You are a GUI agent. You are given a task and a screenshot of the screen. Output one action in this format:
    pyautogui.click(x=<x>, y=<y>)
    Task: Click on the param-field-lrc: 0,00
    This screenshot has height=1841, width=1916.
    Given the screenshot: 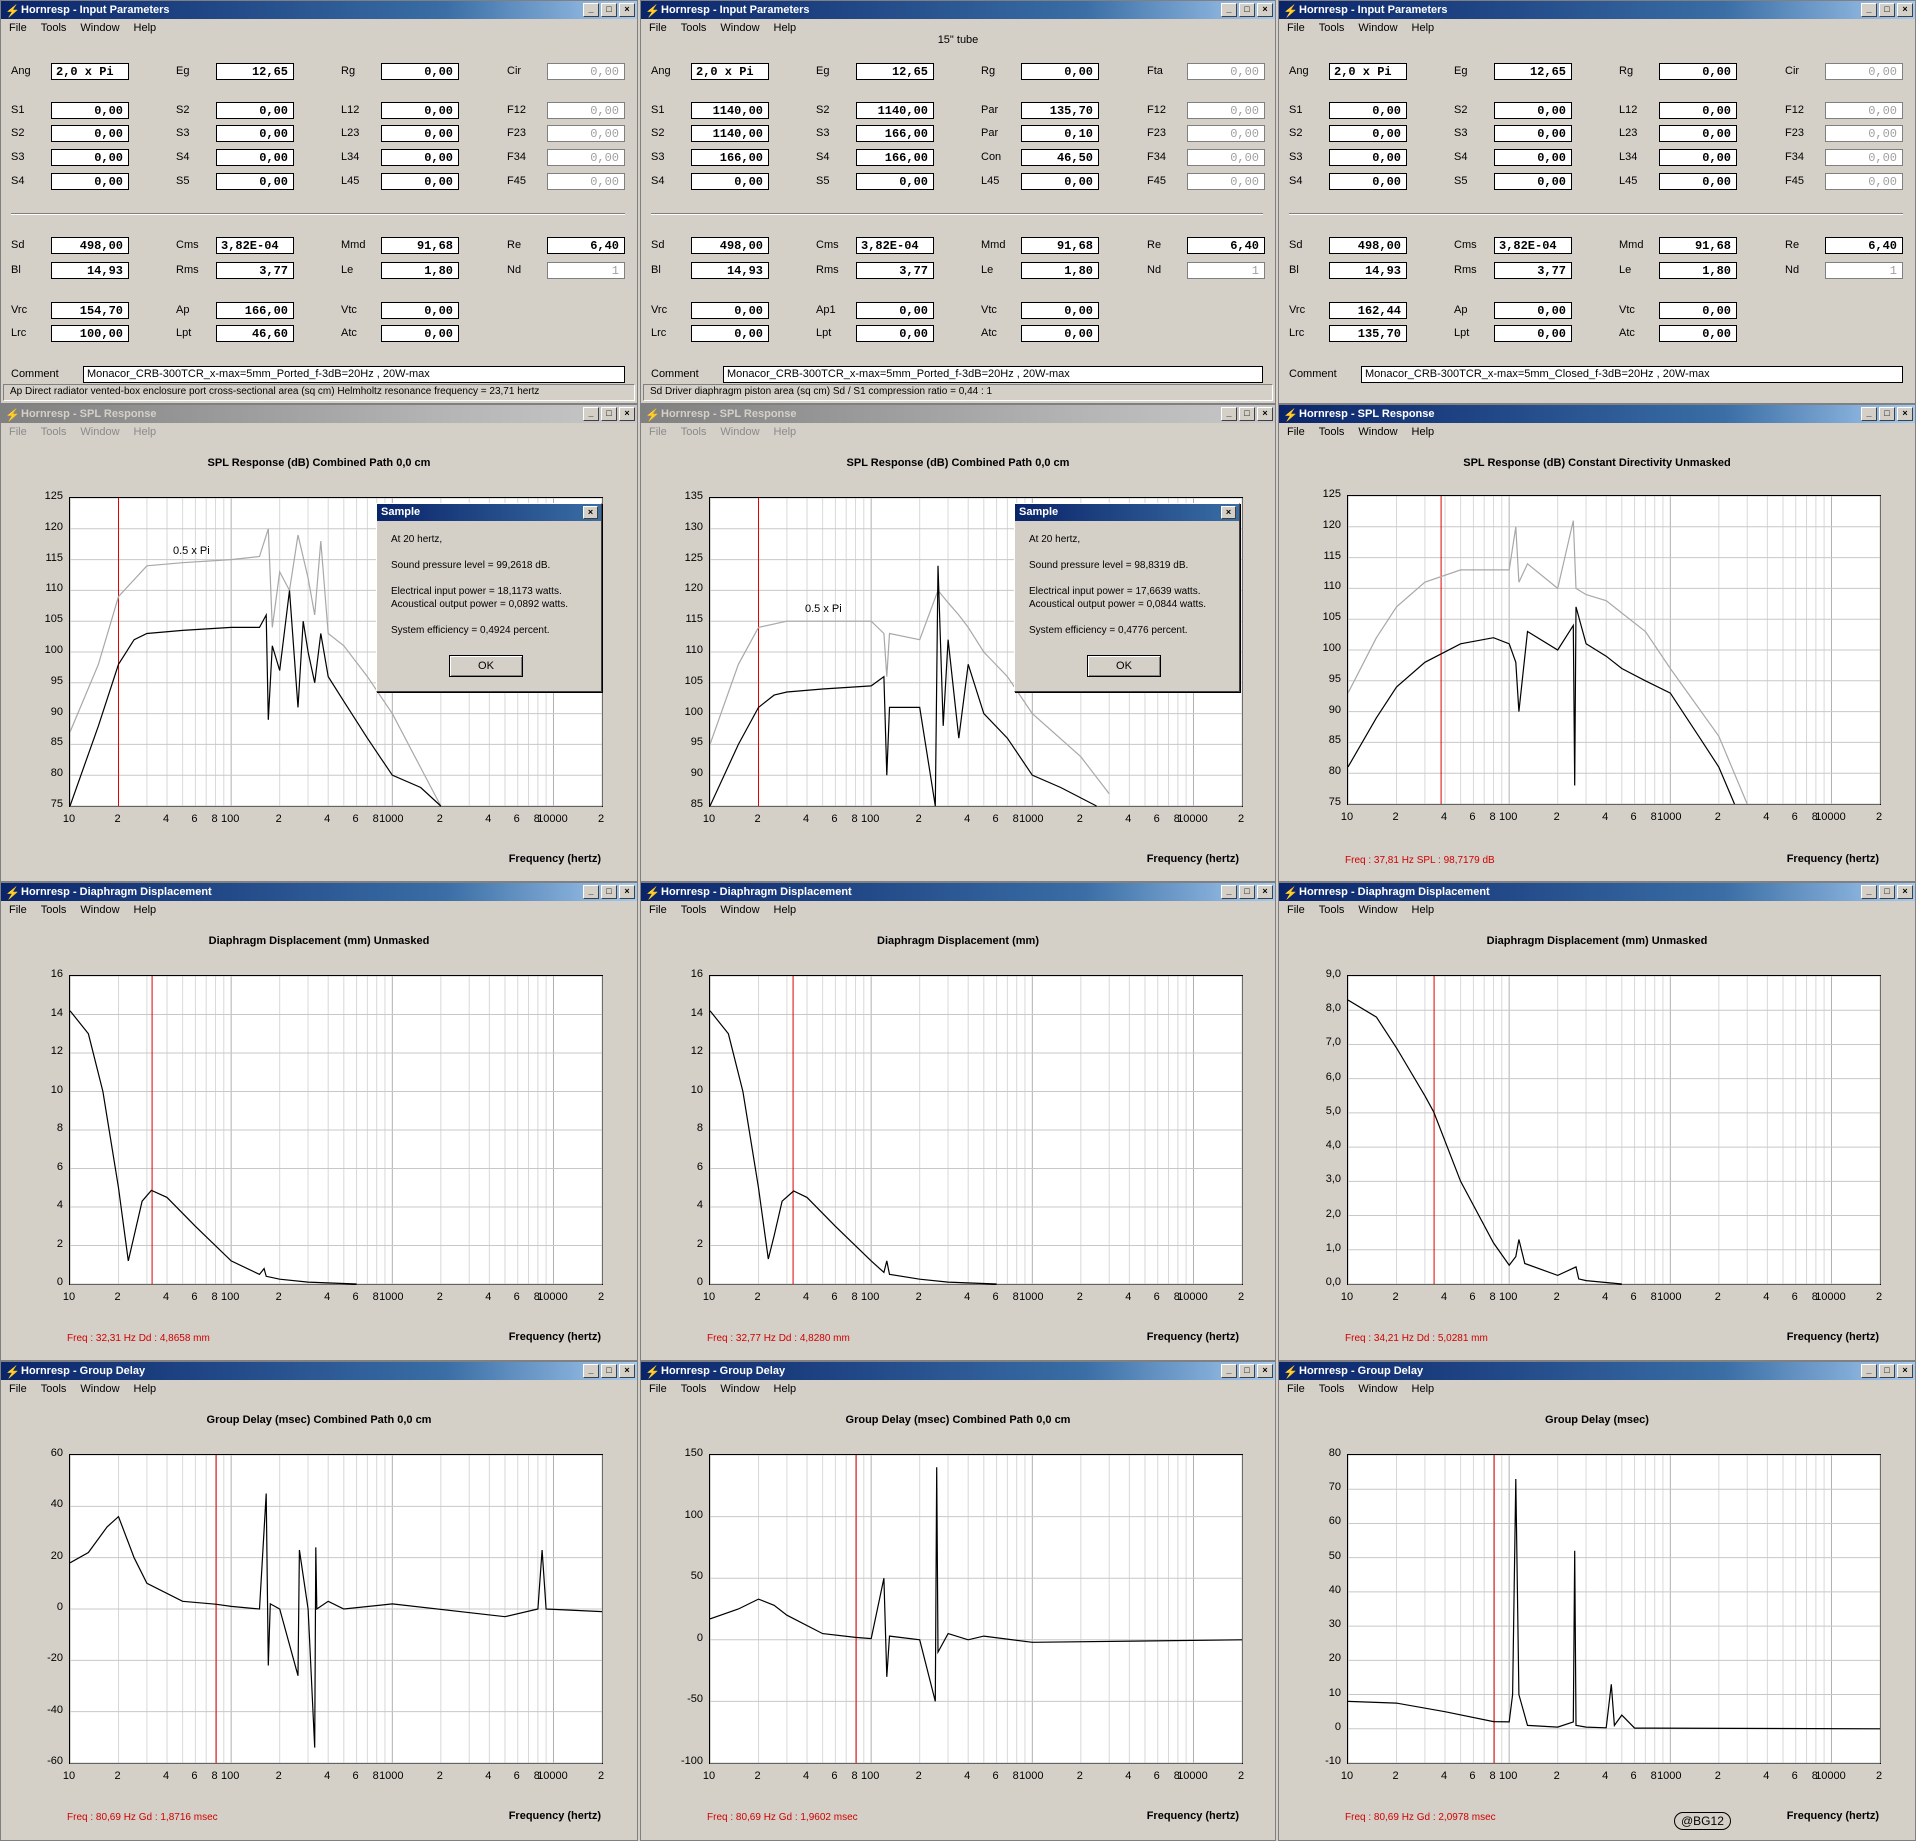 What is the action you would take?
    pyautogui.click(x=730, y=333)
    